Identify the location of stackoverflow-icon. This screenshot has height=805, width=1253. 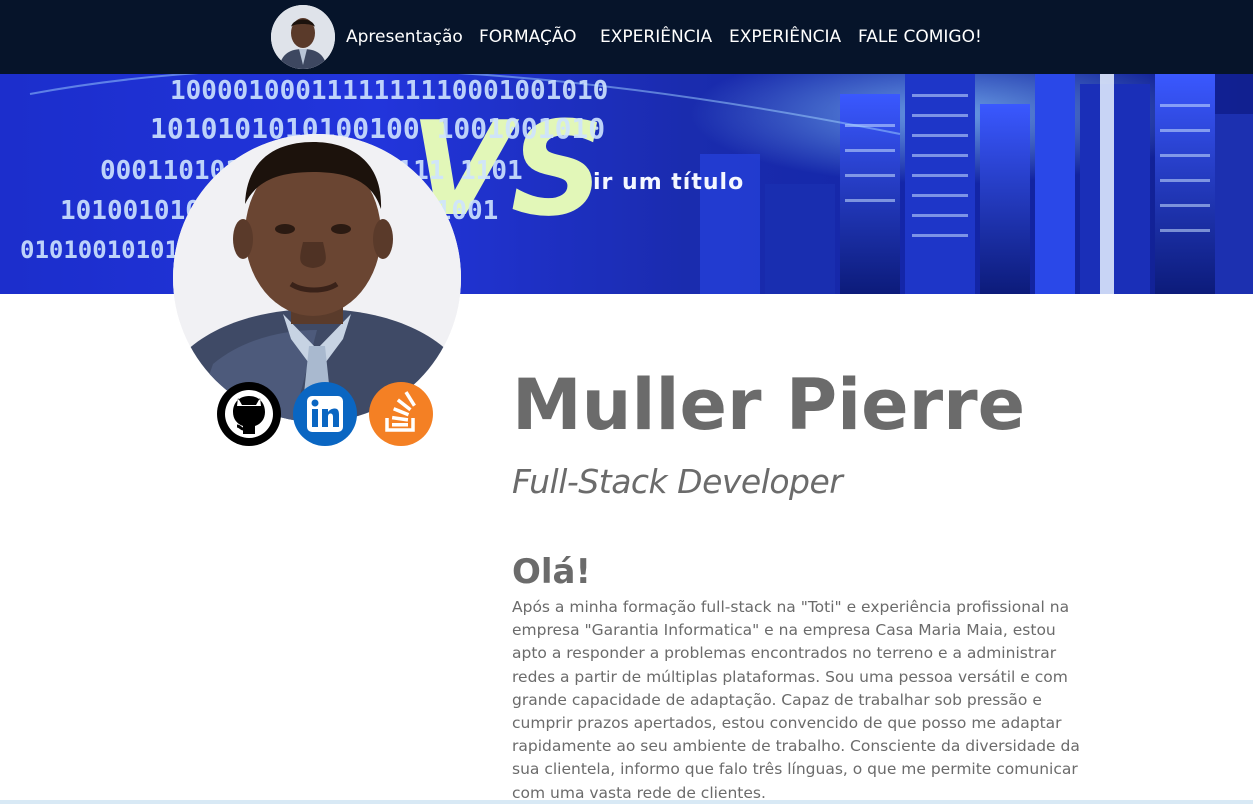
(401, 414).